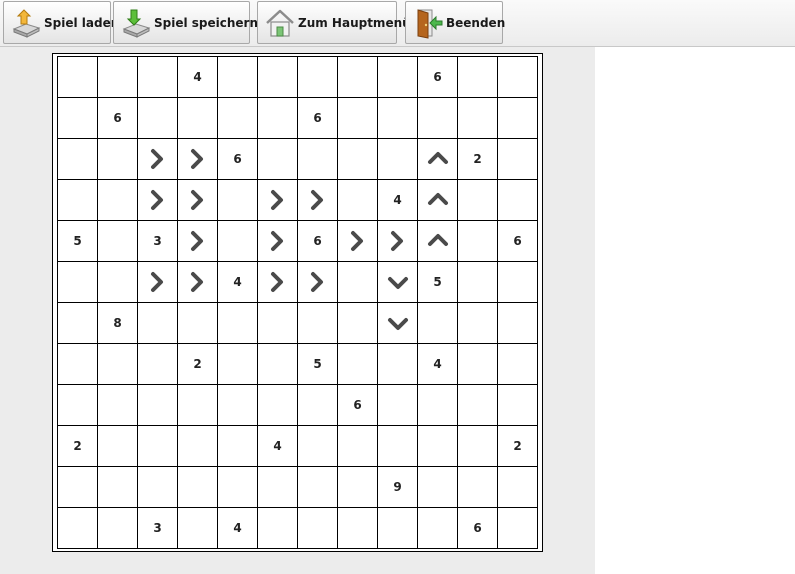 The image size is (795, 574). What do you see at coordinates (455, 22) in the screenshot?
I see `quit-button: Beenden` at bounding box center [455, 22].